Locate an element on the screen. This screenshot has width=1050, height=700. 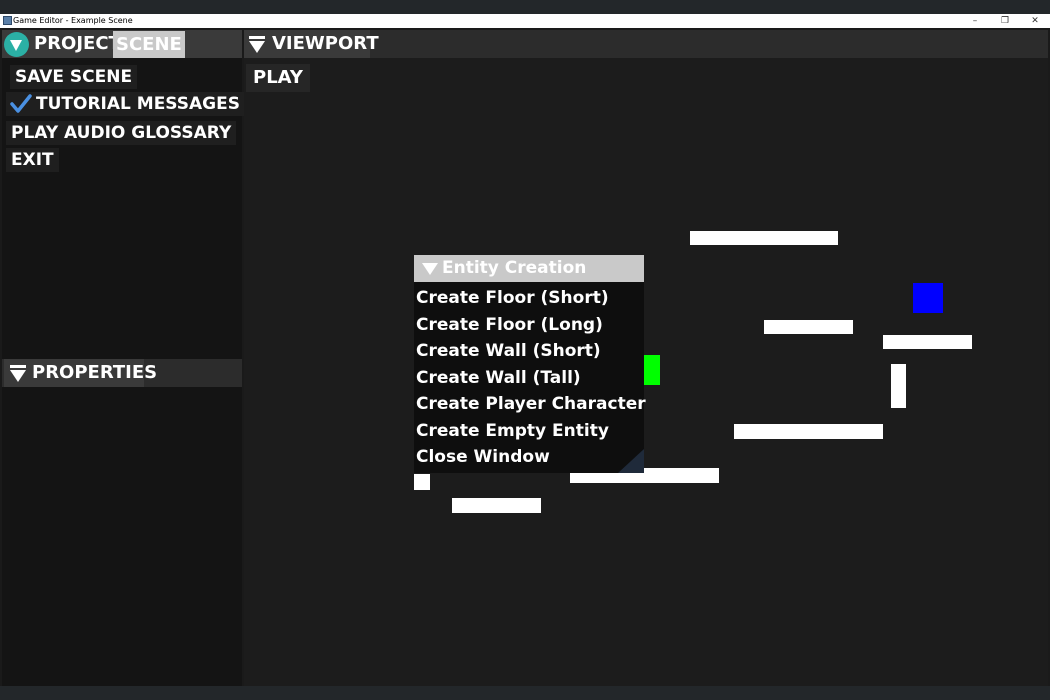
create-player-character-option: Create Player Character is located at coordinates (531, 404).